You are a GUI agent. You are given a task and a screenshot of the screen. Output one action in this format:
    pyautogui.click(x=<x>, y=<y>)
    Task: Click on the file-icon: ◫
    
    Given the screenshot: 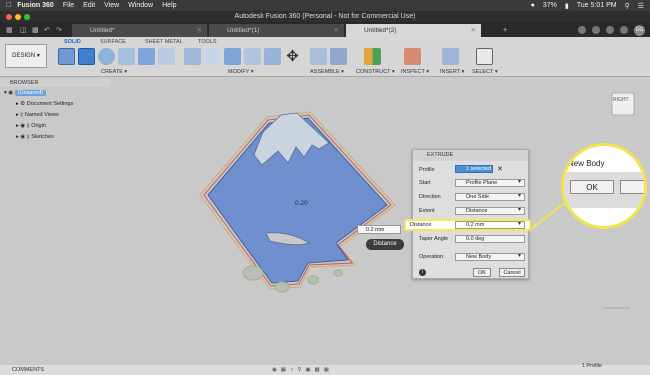 What is the action you would take?
    pyautogui.click(x=26, y=30)
    